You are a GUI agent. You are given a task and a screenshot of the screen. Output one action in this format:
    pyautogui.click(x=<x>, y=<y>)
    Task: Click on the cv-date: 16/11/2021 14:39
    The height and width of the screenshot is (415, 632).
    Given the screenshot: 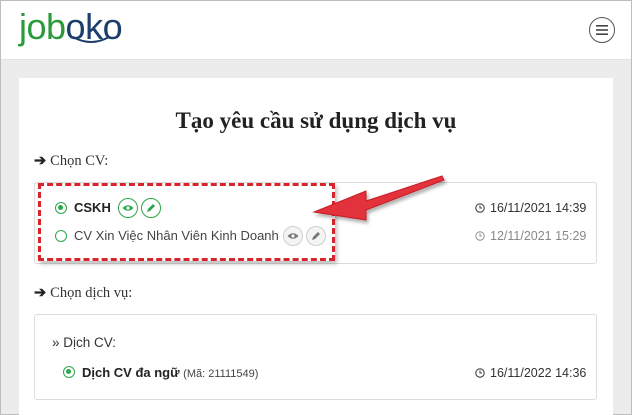 What is the action you would take?
    pyautogui.click(x=530, y=208)
    